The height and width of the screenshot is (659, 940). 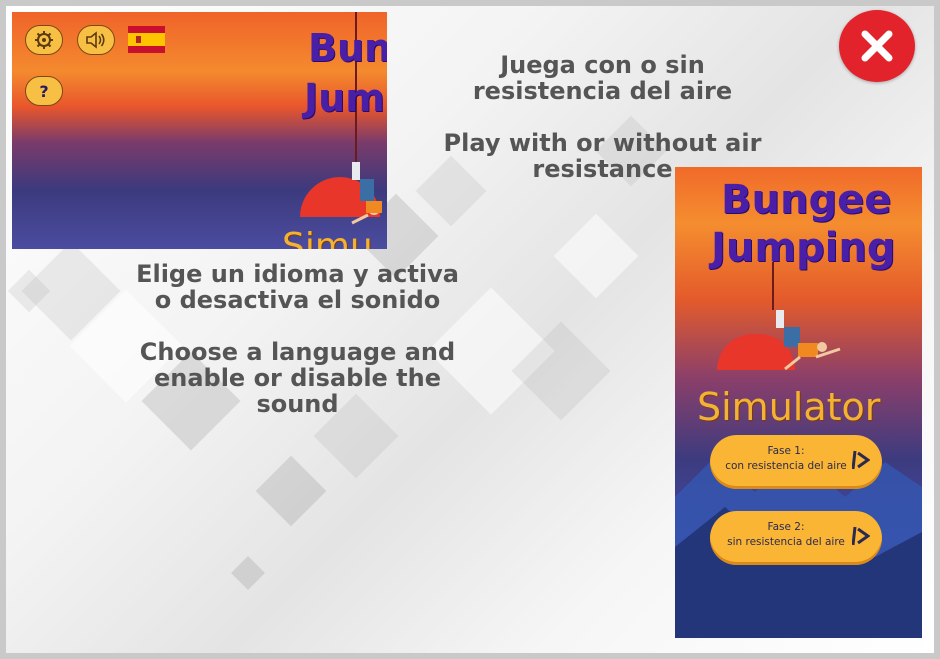 I want to click on help-text-air-es: Juega con o sin resistencia del aire, so click(x=602, y=78).